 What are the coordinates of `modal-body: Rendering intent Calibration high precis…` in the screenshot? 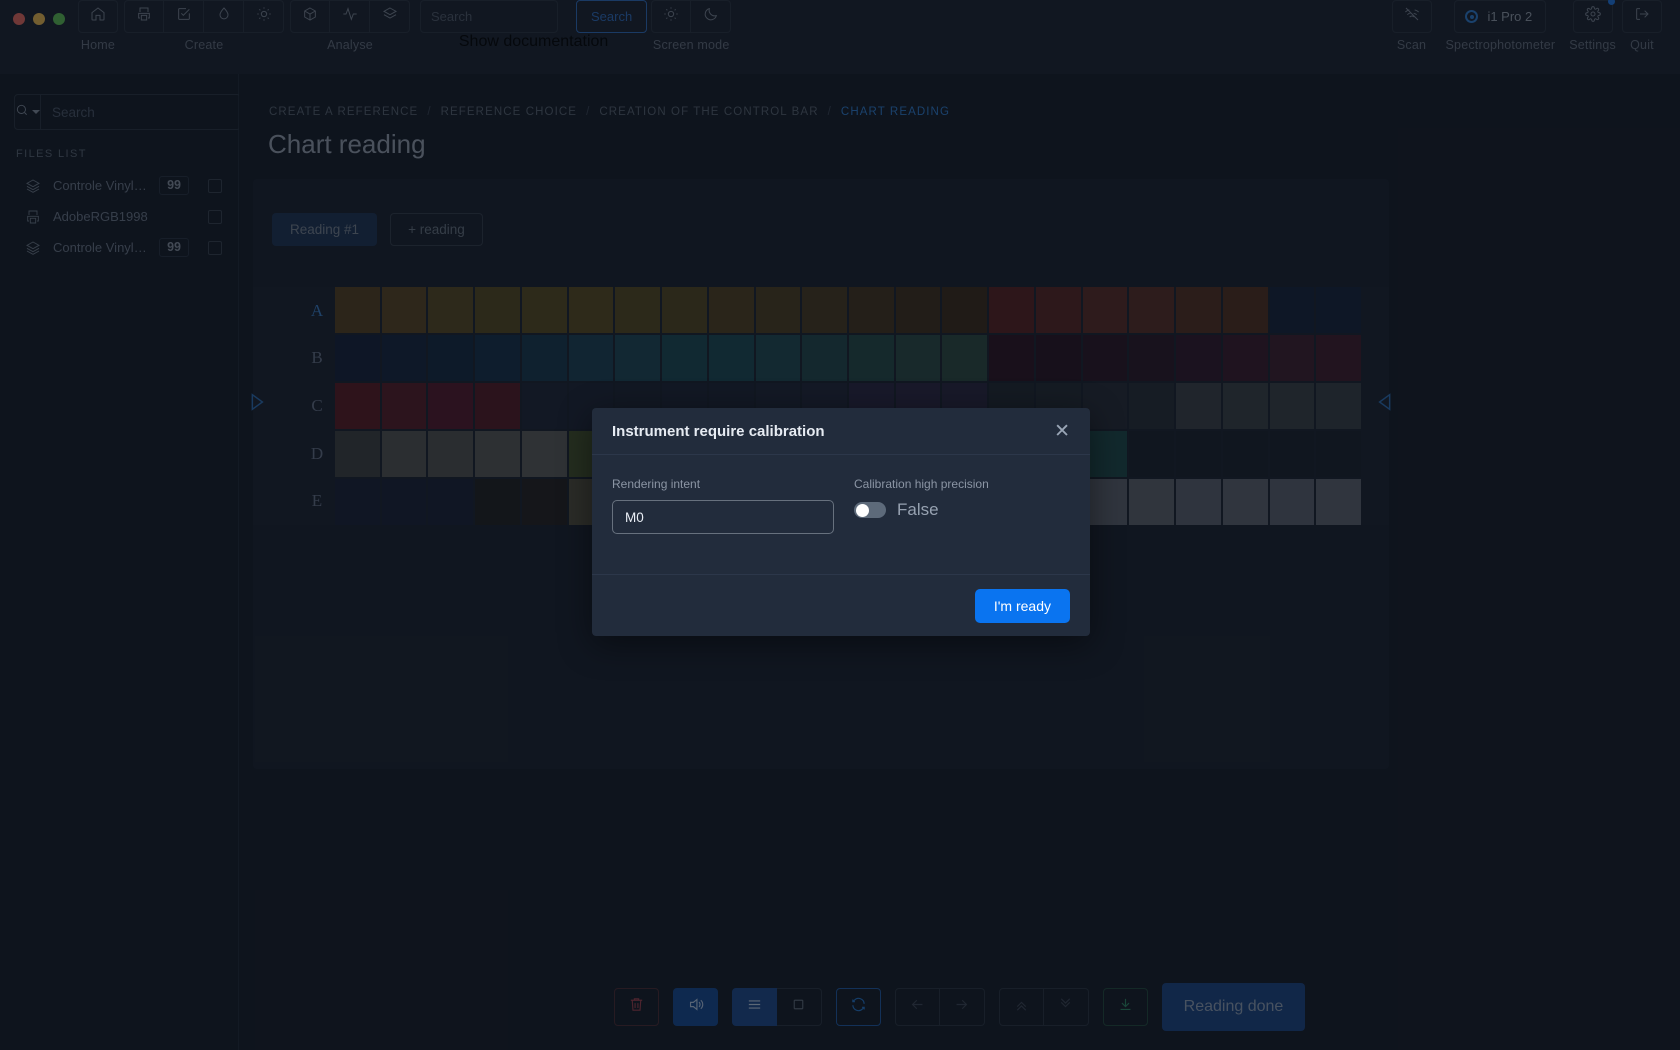 It's located at (841, 515).